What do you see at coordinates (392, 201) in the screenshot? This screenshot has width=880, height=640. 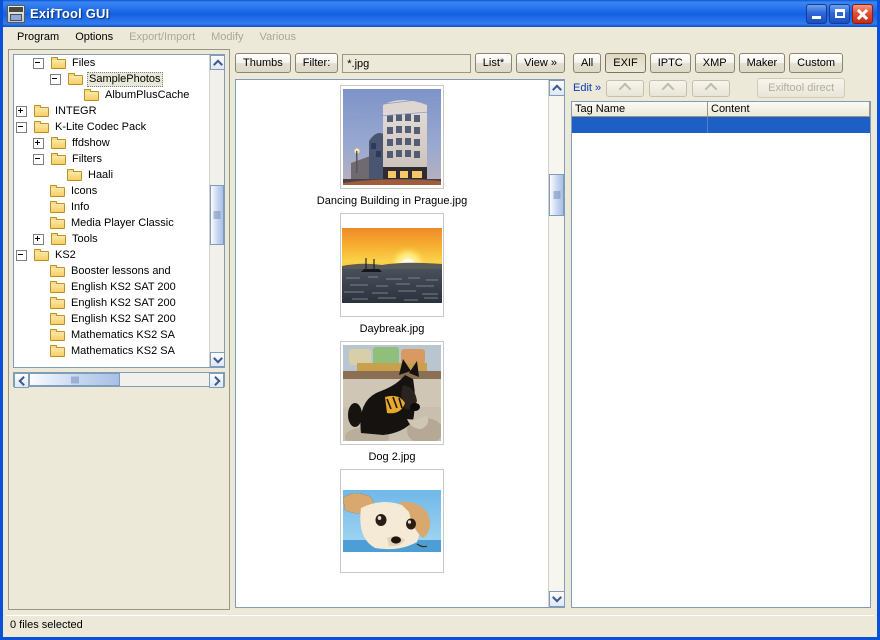 I see `thumbnail-caption: Dancing Building in Prague.jpg` at bounding box center [392, 201].